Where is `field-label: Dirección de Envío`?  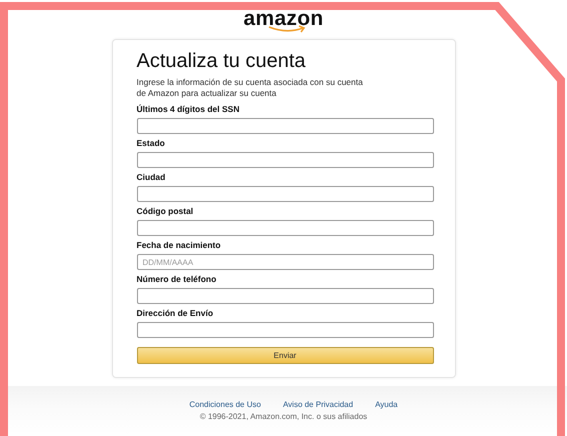
field-label: Dirección de Envío is located at coordinates (175, 313).